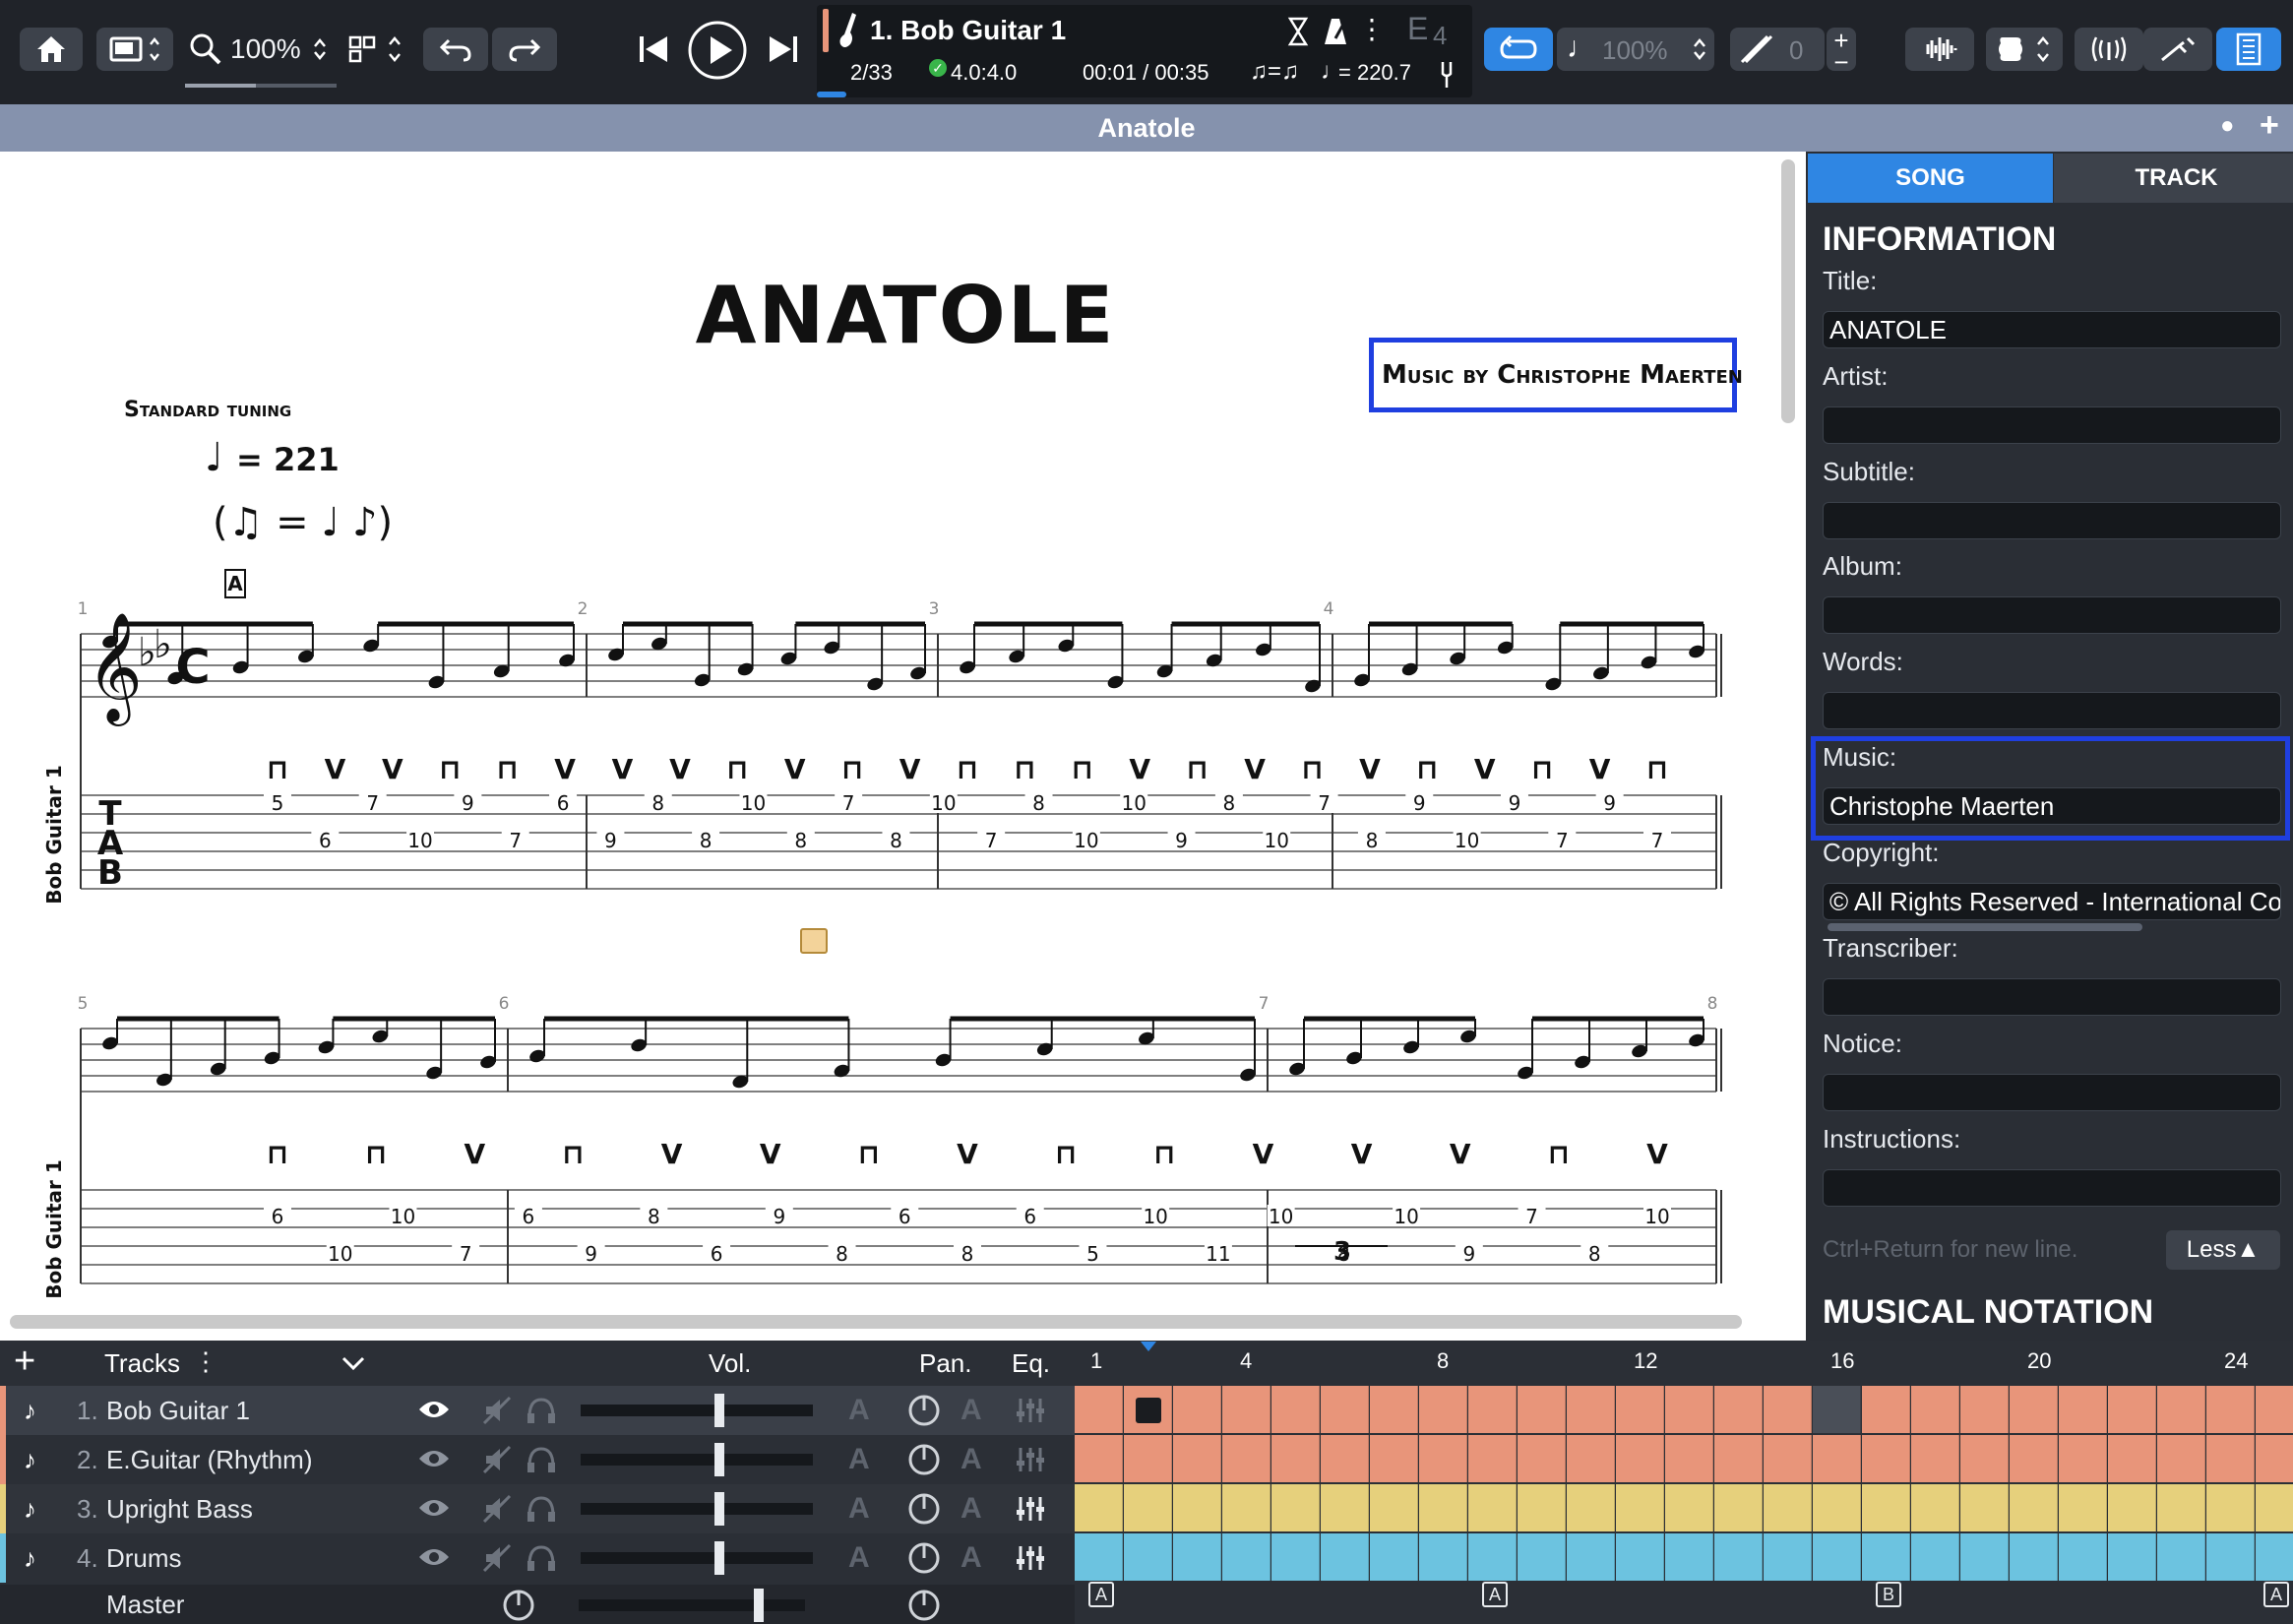 The image size is (2293, 1624). I want to click on master-row: Master, so click(537, 1604).